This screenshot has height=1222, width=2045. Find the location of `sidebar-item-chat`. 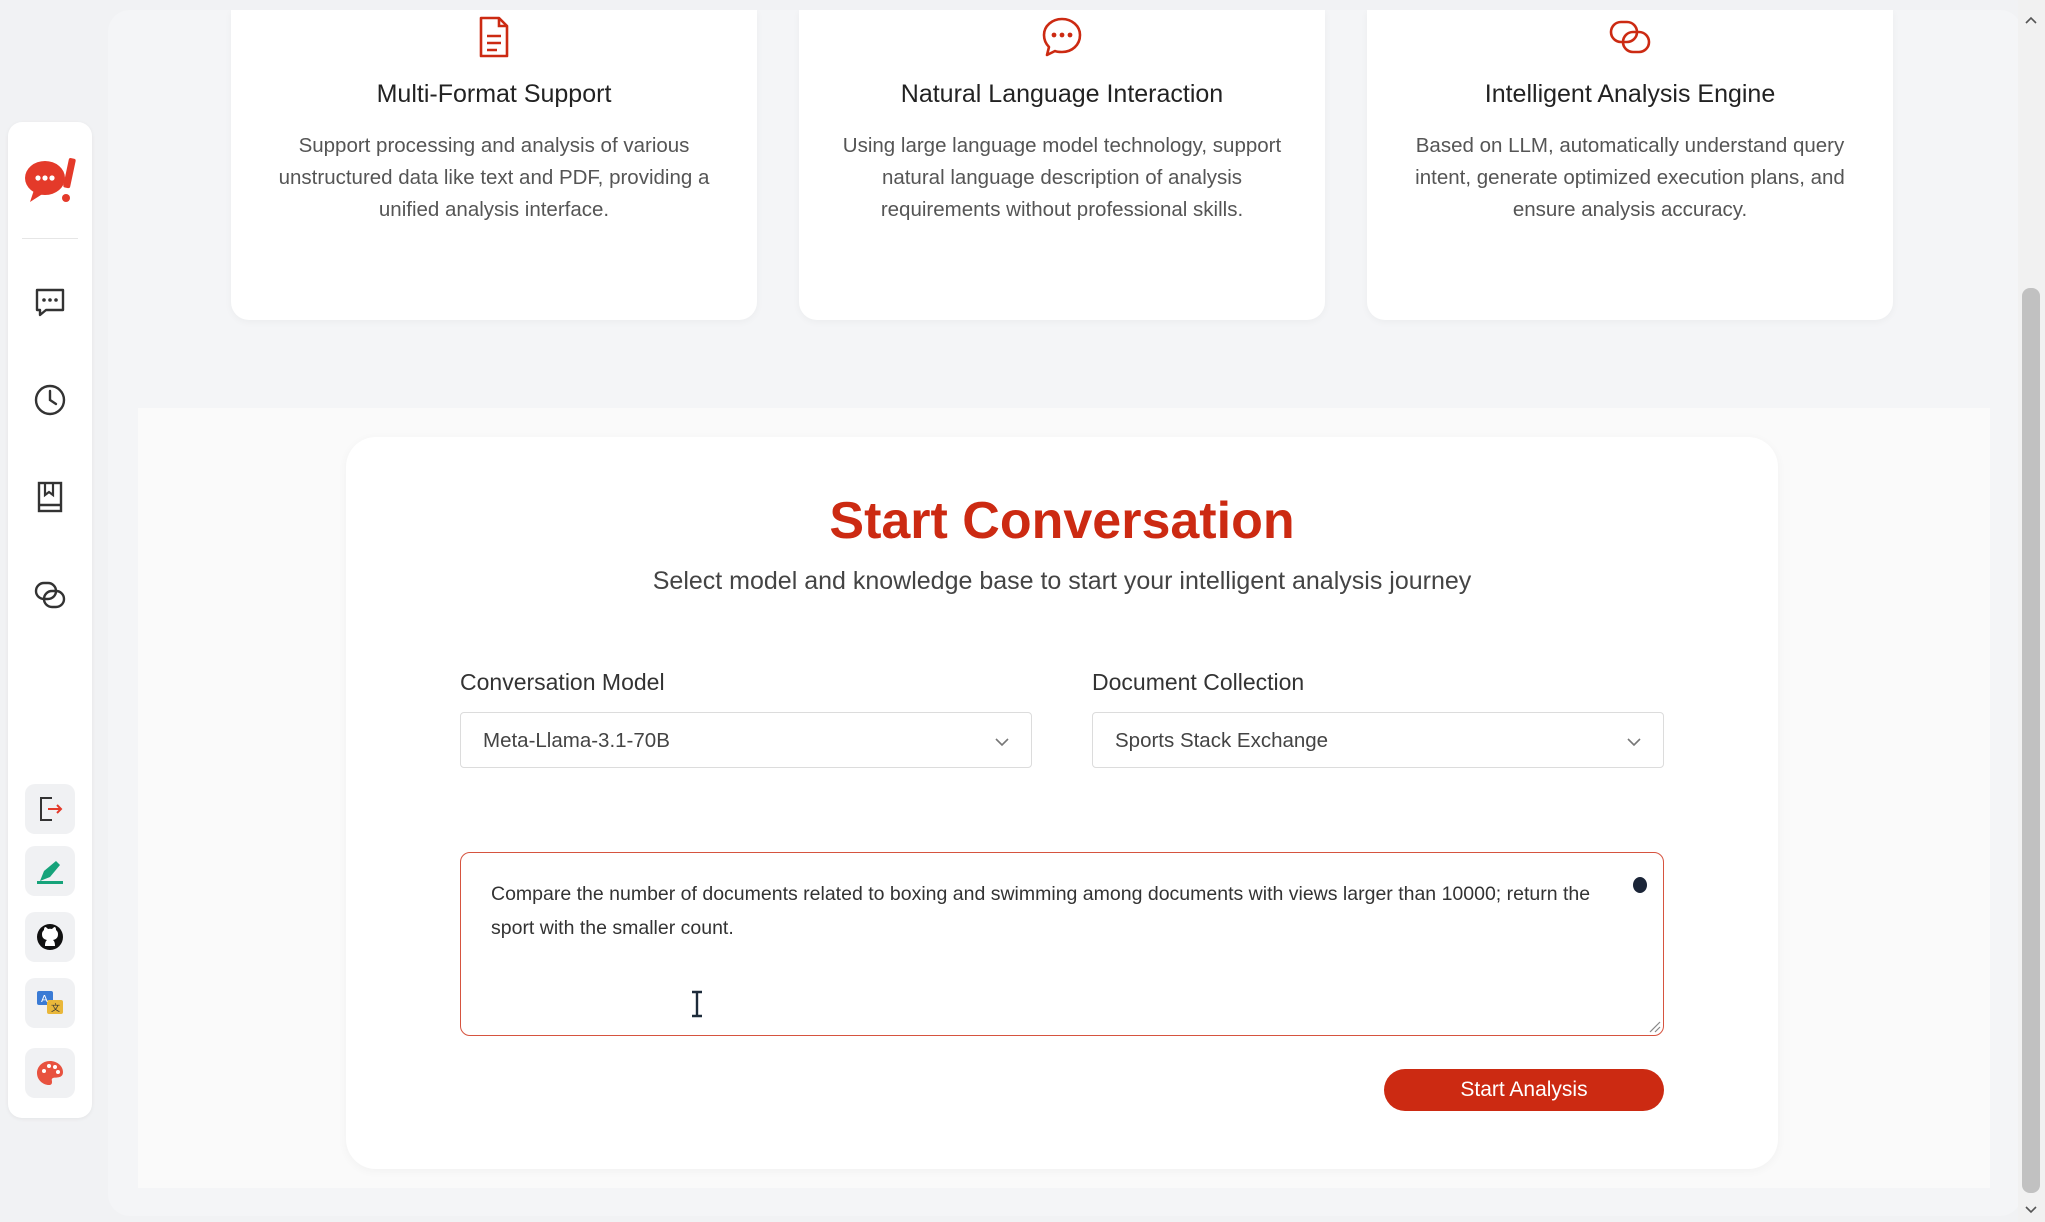

sidebar-item-chat is located at coordinates (50, 302).